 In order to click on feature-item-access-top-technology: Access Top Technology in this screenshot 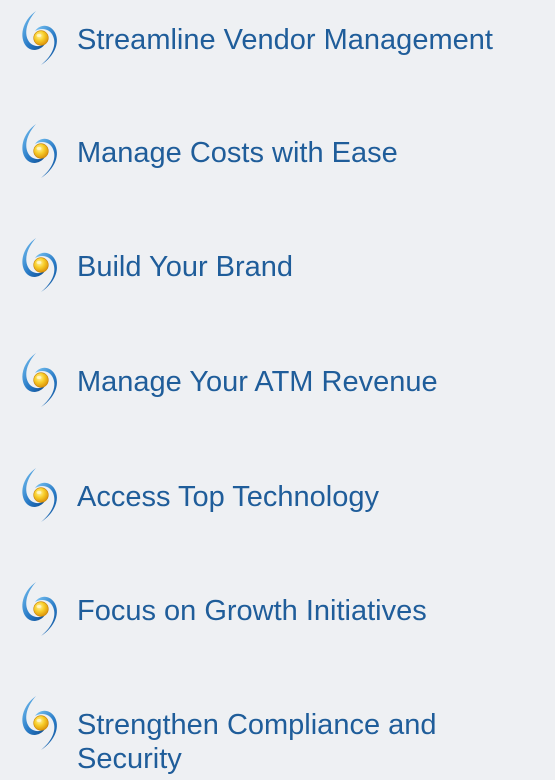, I will do `click(283, 502)`.